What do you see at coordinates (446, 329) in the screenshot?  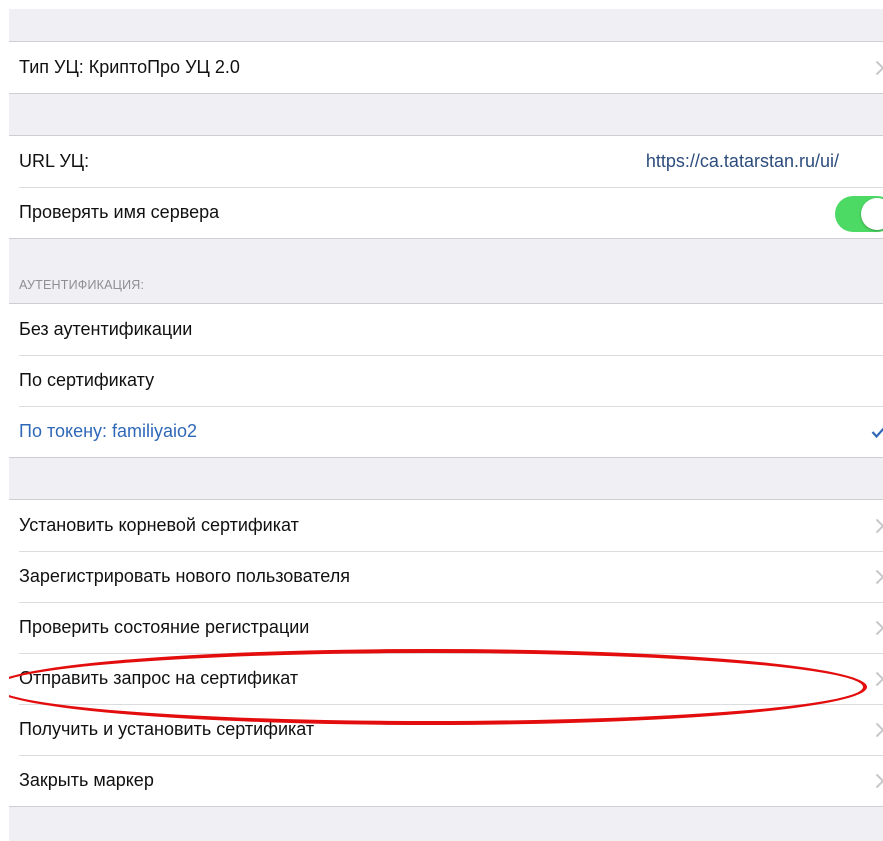 I see `auth-option-none: Без аутентификации` at bounding box center [446, 329].